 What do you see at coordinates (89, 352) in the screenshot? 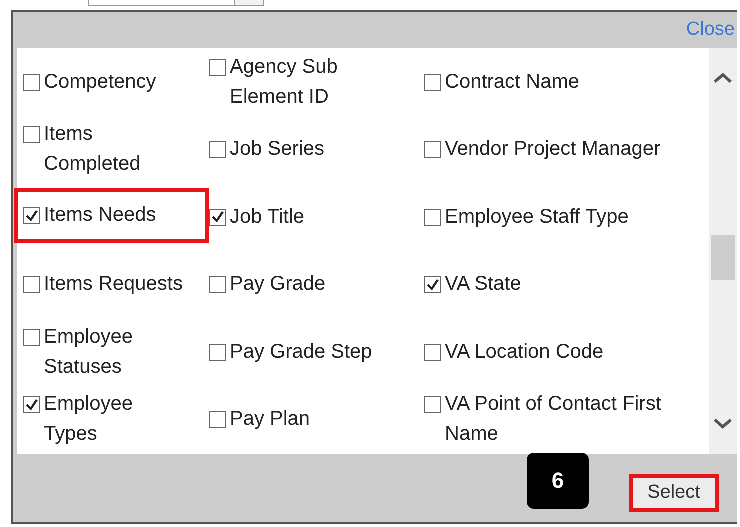
I see `option-label: Employee Statuses` at bounding box center [89, 352].